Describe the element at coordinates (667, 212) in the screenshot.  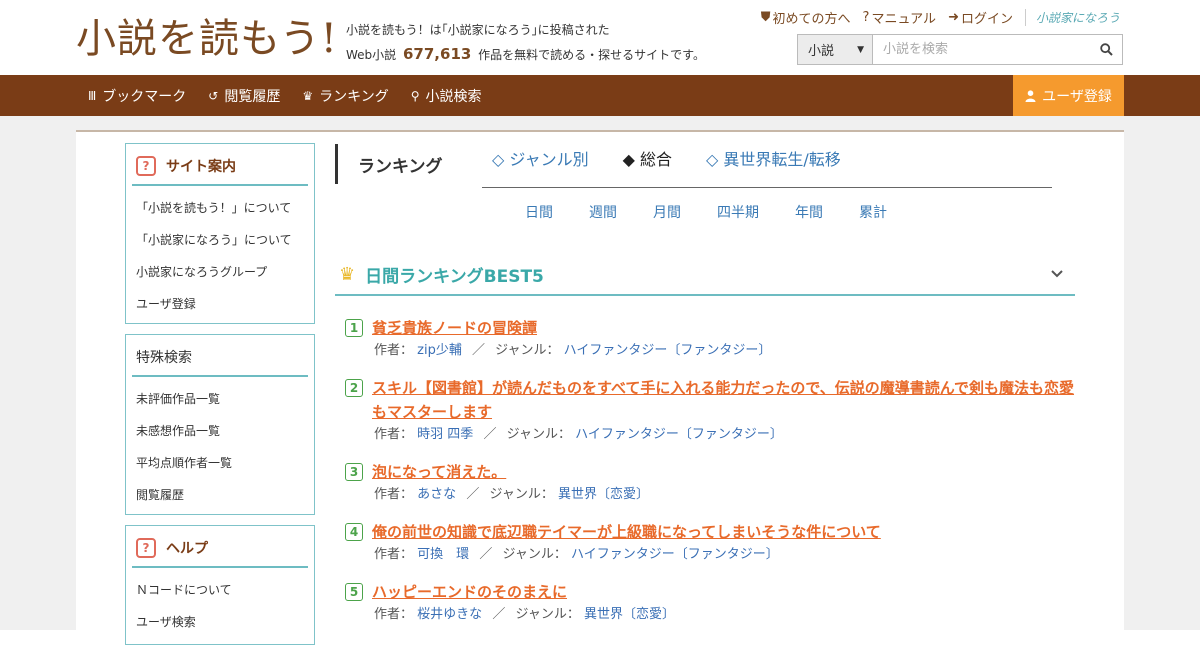
I see `period-monthly: 月間` at that location.